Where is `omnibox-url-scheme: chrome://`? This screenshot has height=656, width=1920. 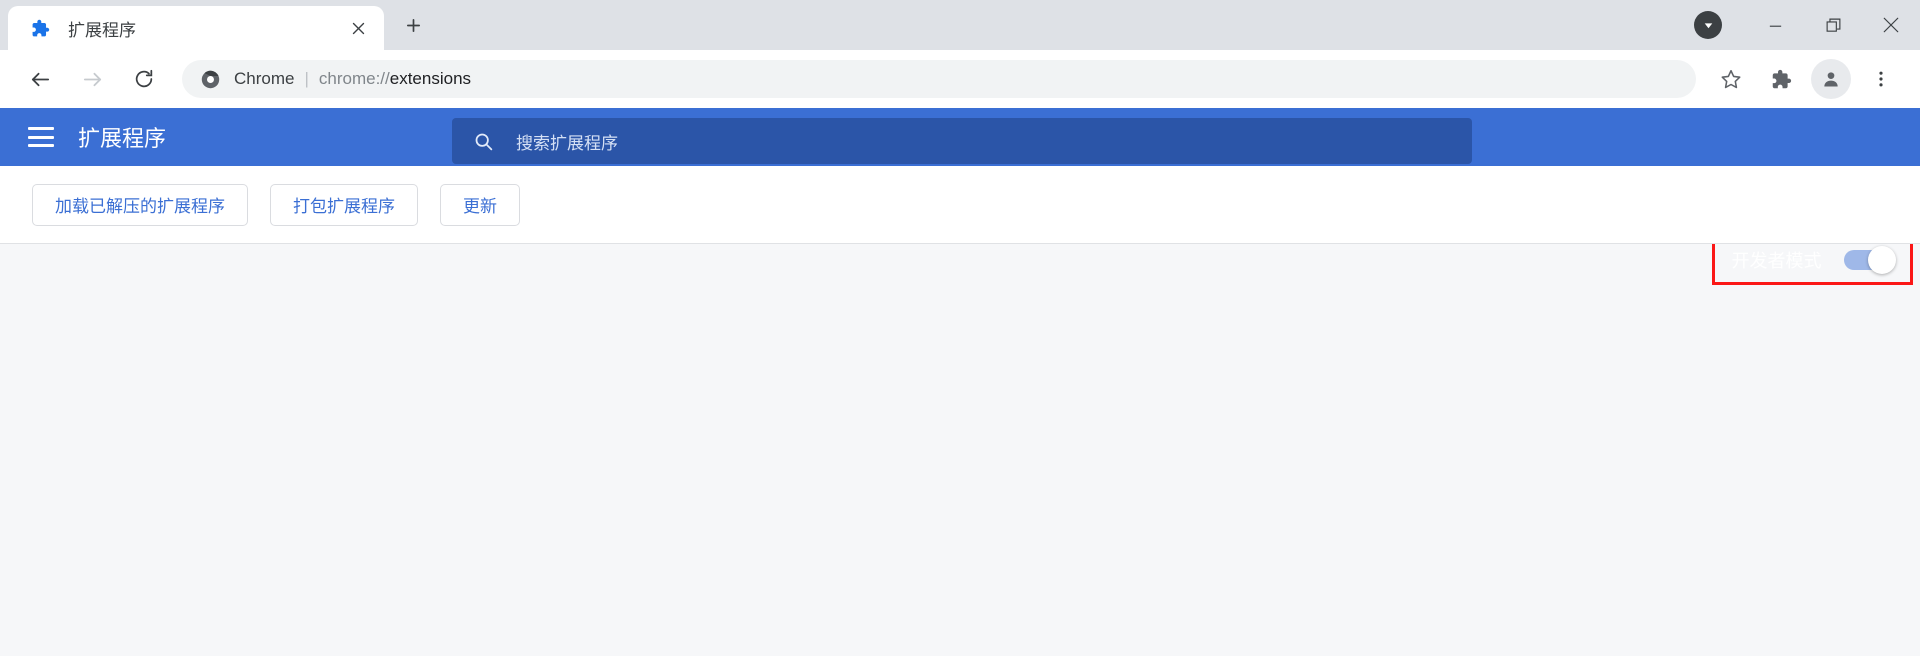
omnibox-url-scheme: chrome:// is located at coordinates (354, 78).